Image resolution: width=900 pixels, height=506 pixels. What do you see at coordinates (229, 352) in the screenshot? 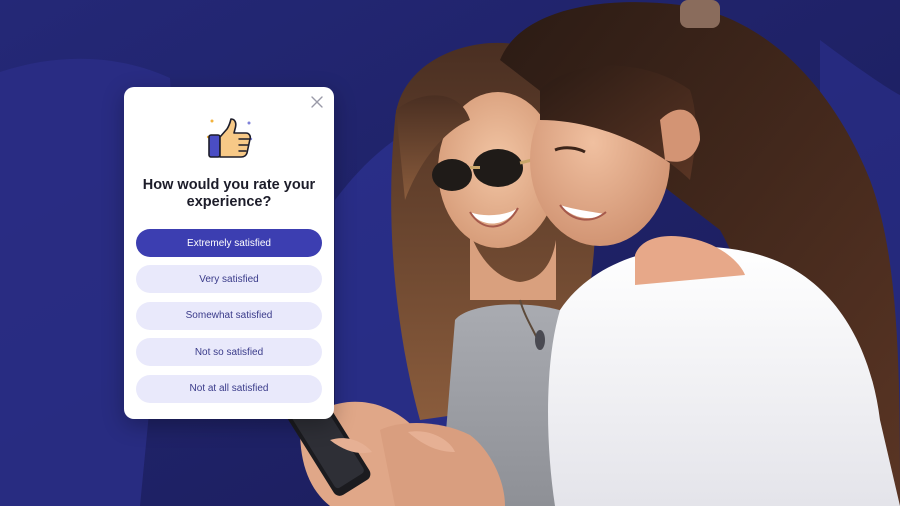
I see `option-not-so-satisfied: Not so satisfied` at bounding box center [229, 352].